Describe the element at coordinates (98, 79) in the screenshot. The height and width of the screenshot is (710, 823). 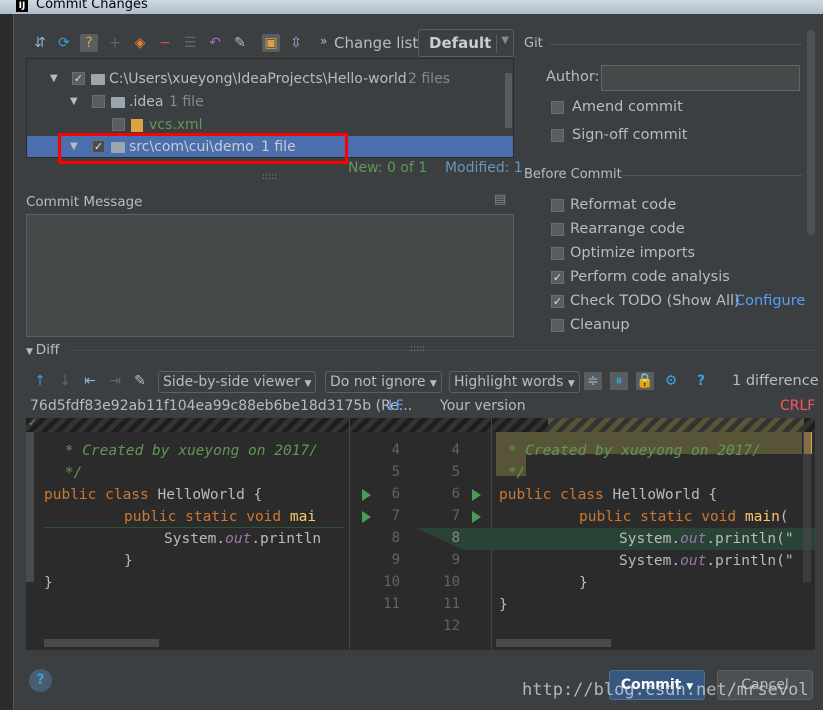
I see `folder-icon` at that location.